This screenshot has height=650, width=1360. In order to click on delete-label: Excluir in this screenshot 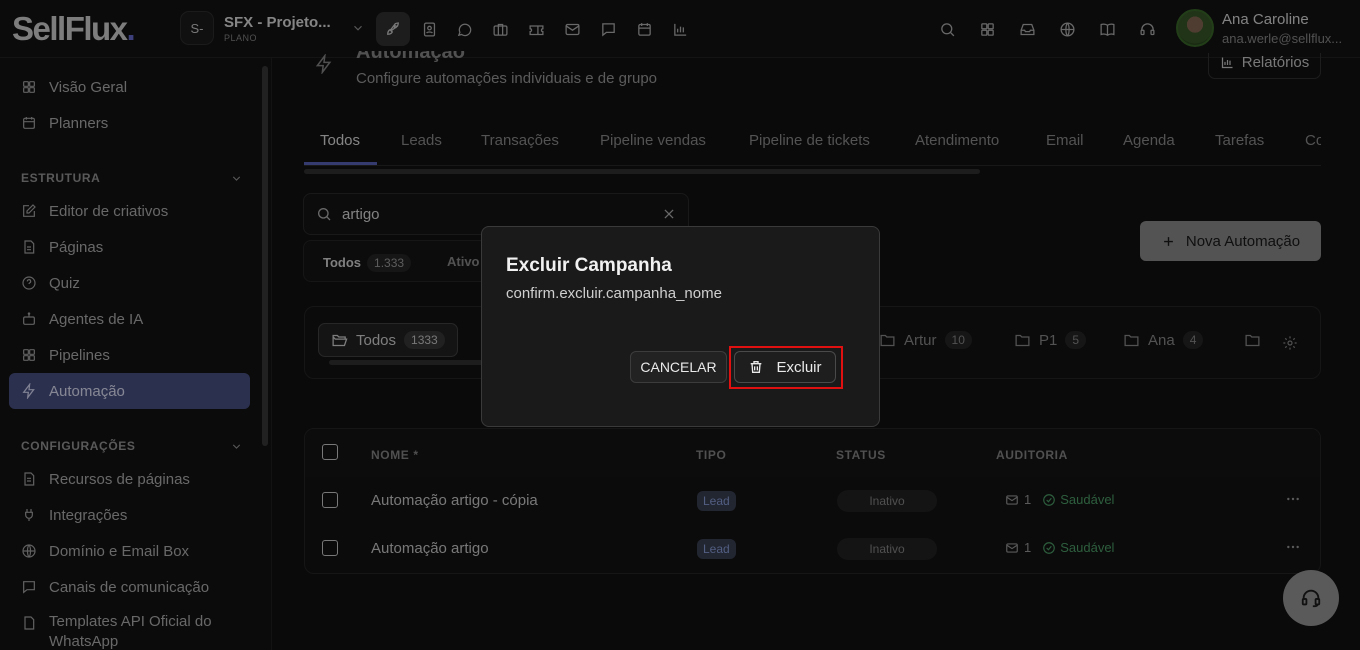, I will do `click(799, 367)`.